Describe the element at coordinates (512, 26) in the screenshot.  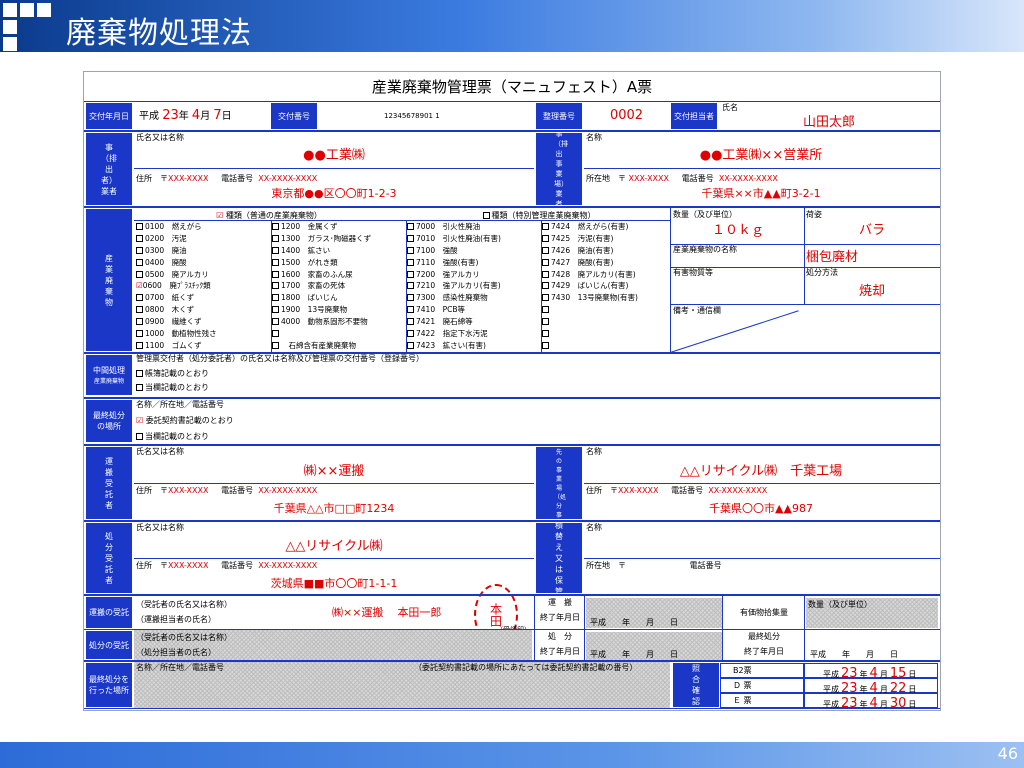
I see `slide-header: 廃棄物処理法` at that location.